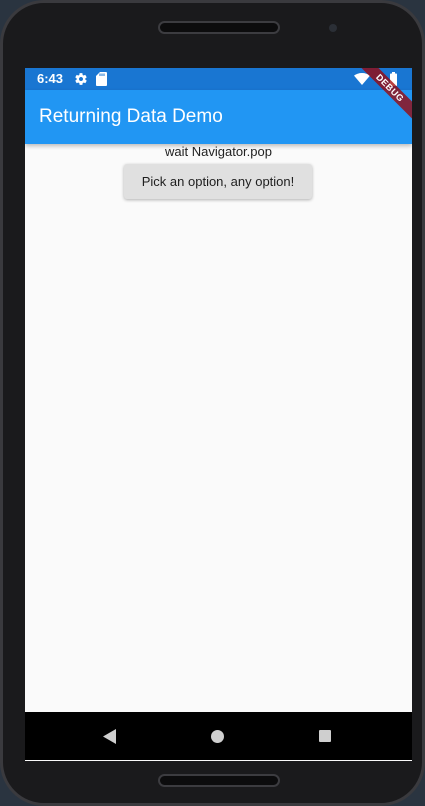 Image resolution: width=425 pixels, height=806 pixels. Describe the element at coordinates (81, 79) in the screenshot. I see `gear-icon` at that location.